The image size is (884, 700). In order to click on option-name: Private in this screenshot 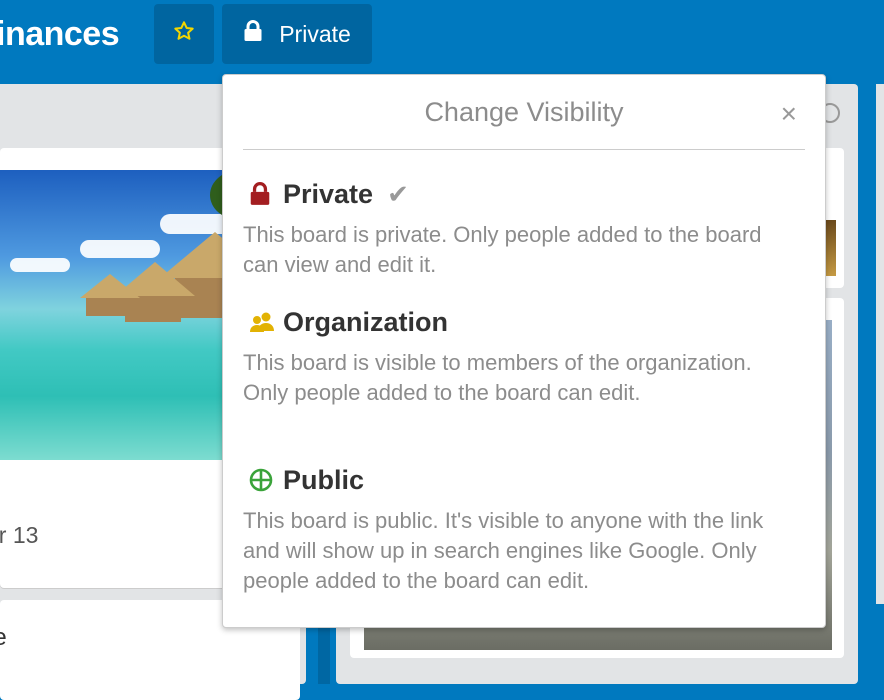, I will do `click(328, 193)`.